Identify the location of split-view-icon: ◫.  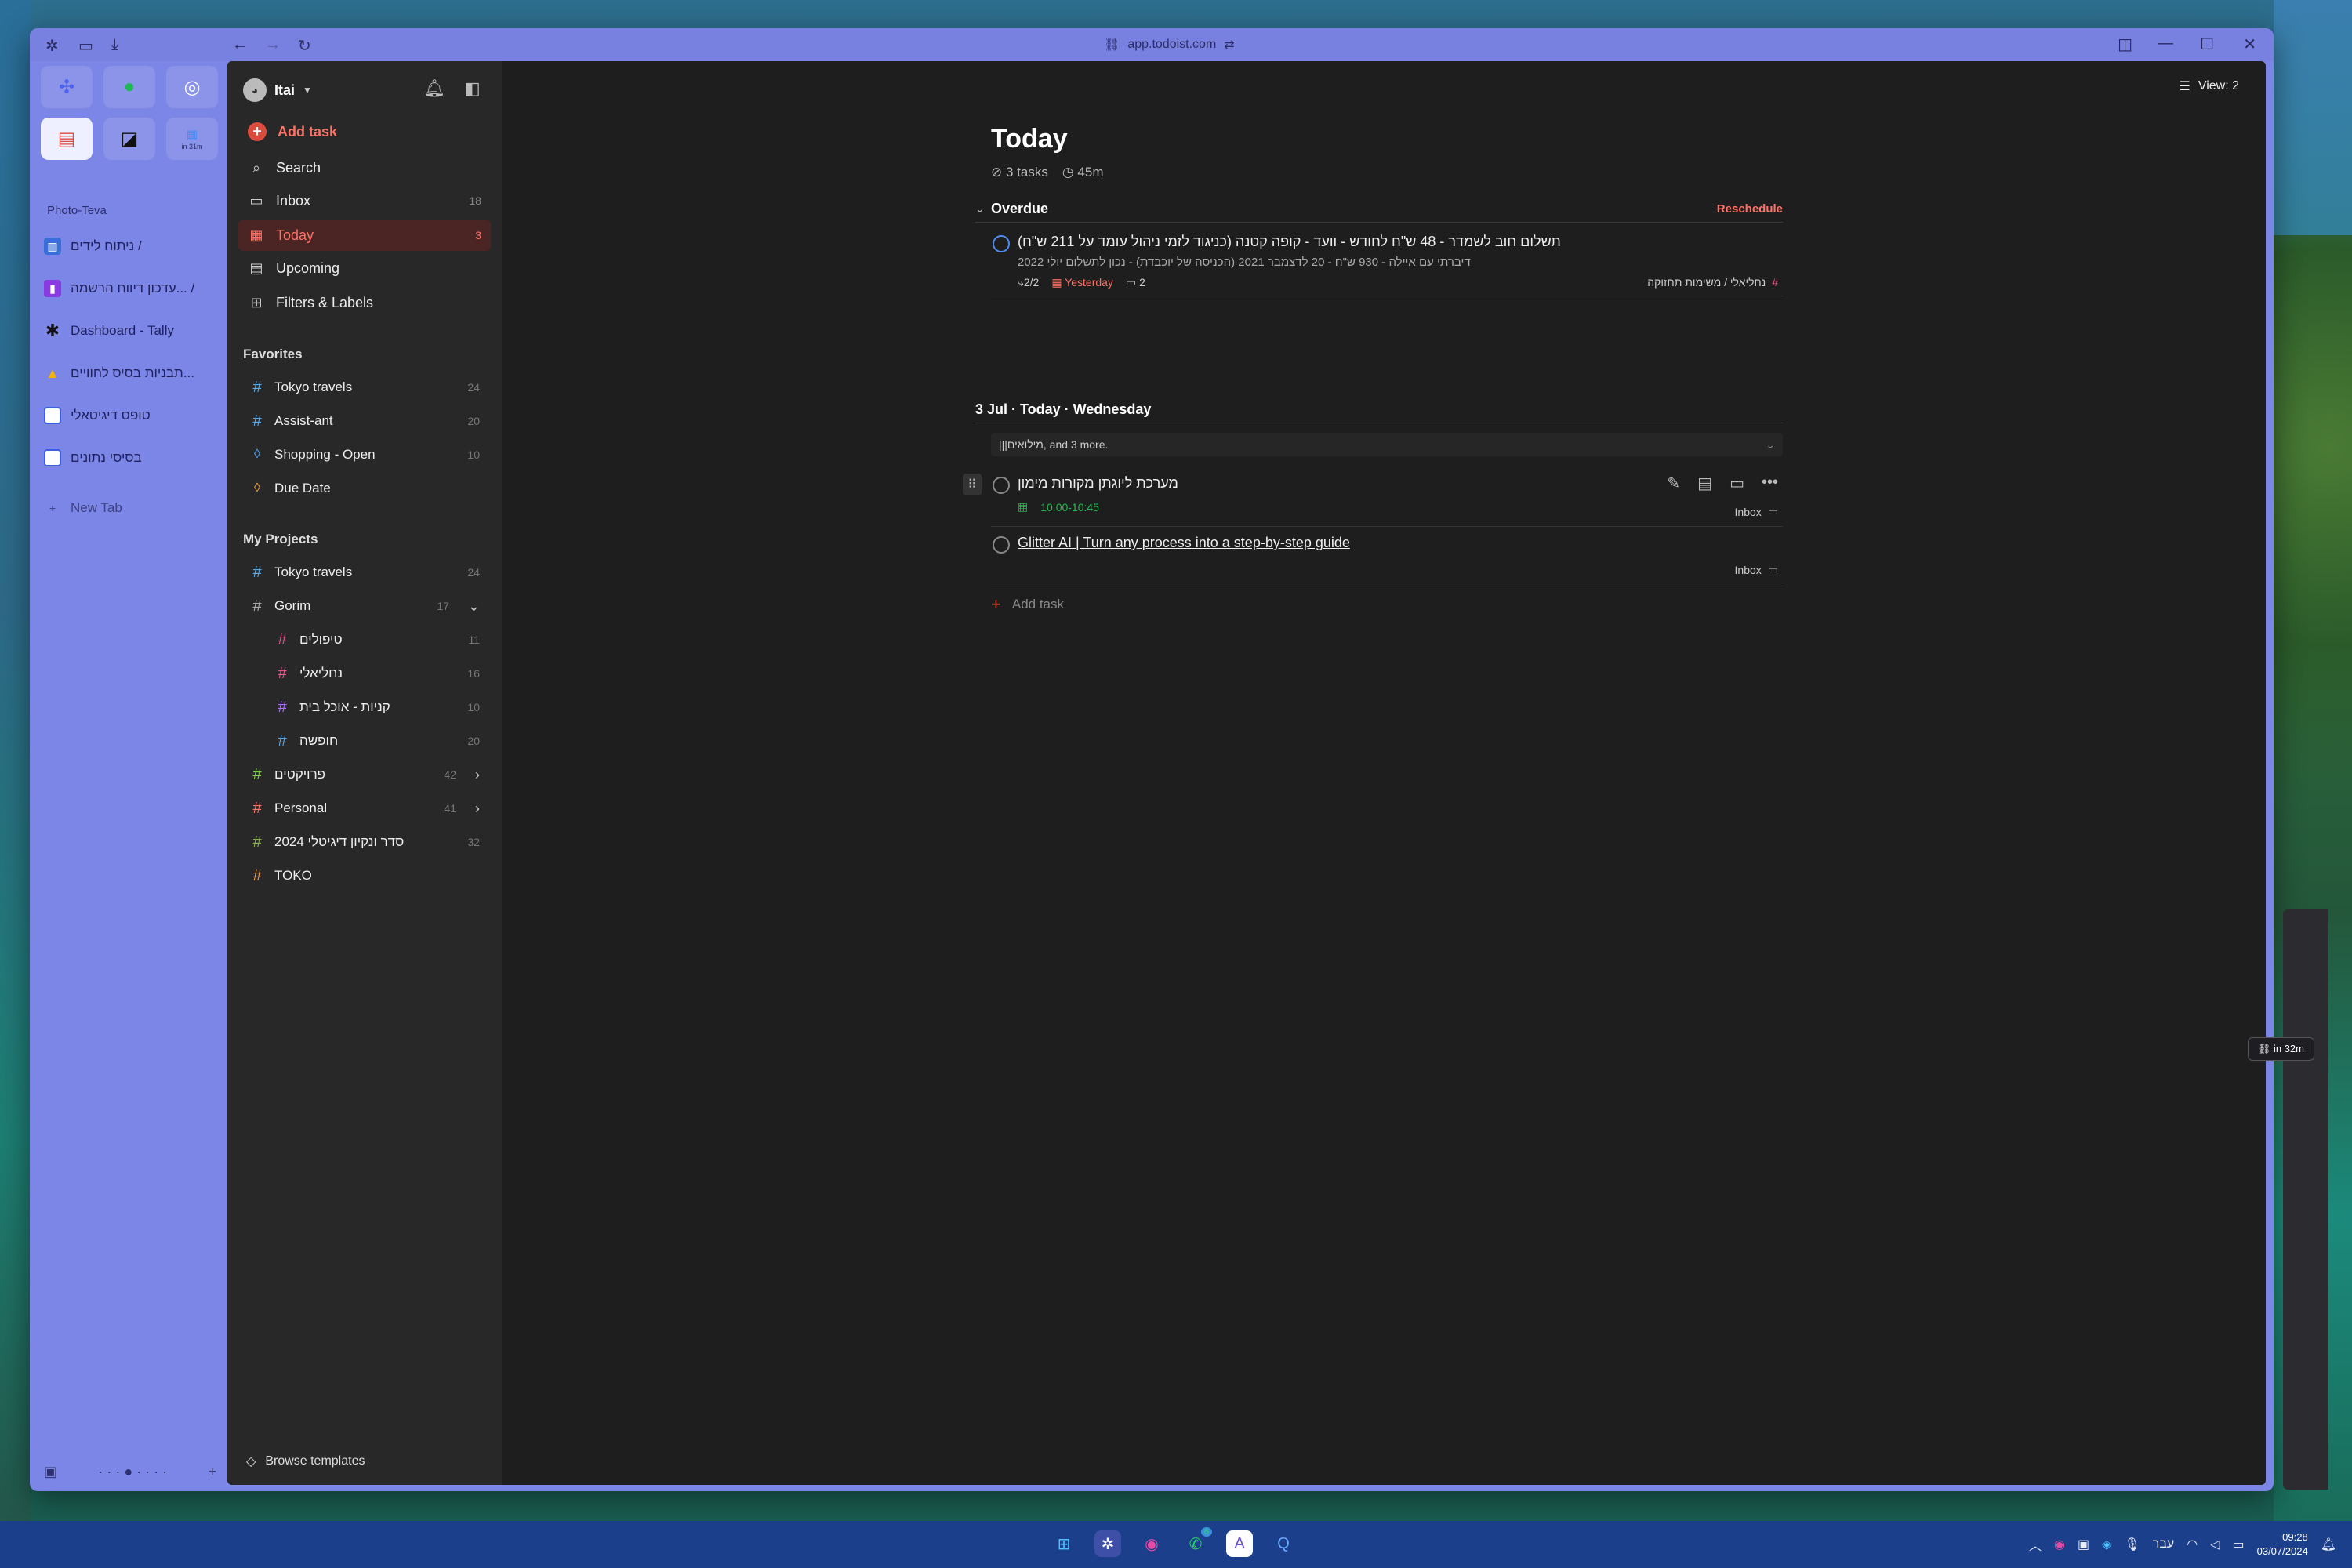
(2125, 44).